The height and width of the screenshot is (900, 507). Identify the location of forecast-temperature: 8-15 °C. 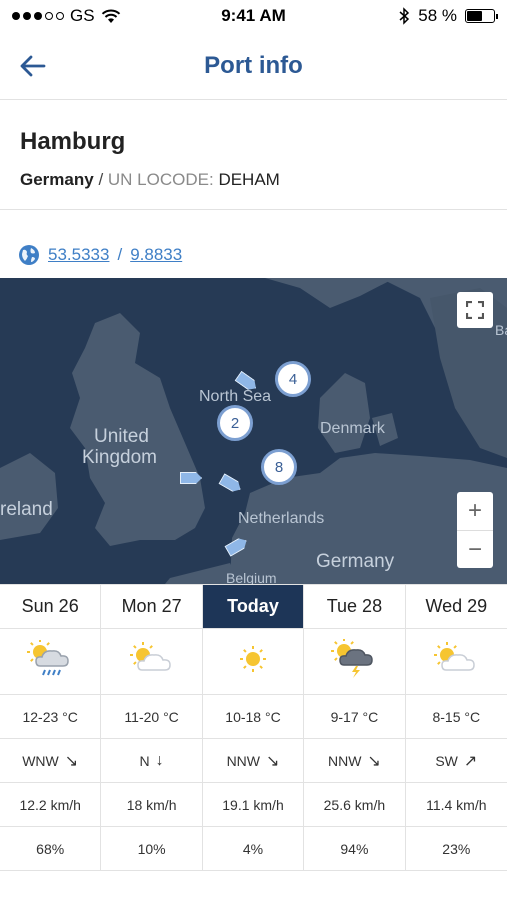
(456, 717).